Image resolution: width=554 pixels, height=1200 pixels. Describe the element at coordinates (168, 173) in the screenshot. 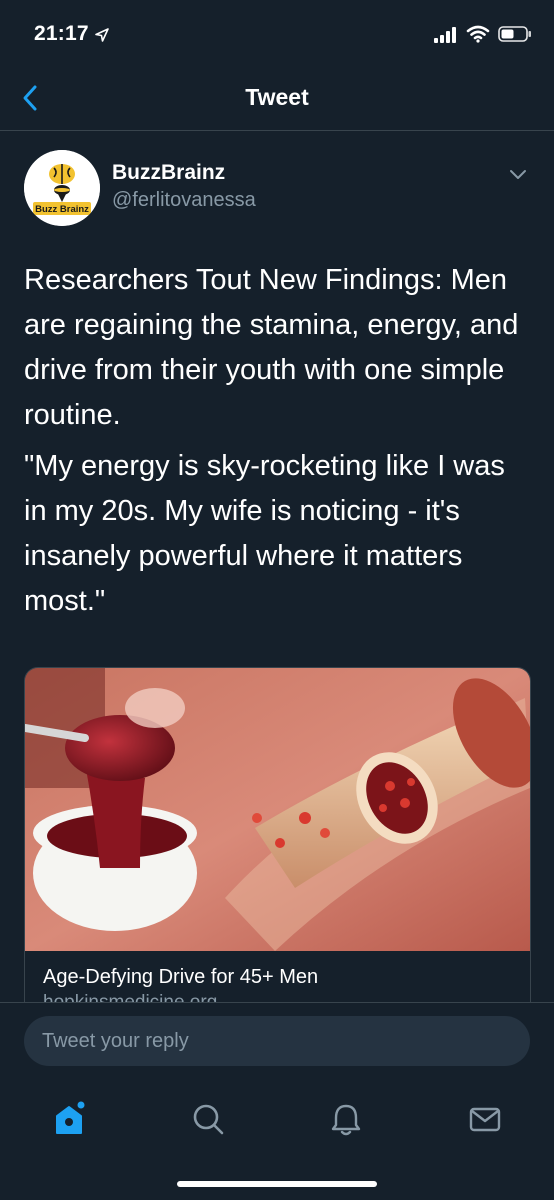

I see `author-name: BuzzBrainz` at that location.